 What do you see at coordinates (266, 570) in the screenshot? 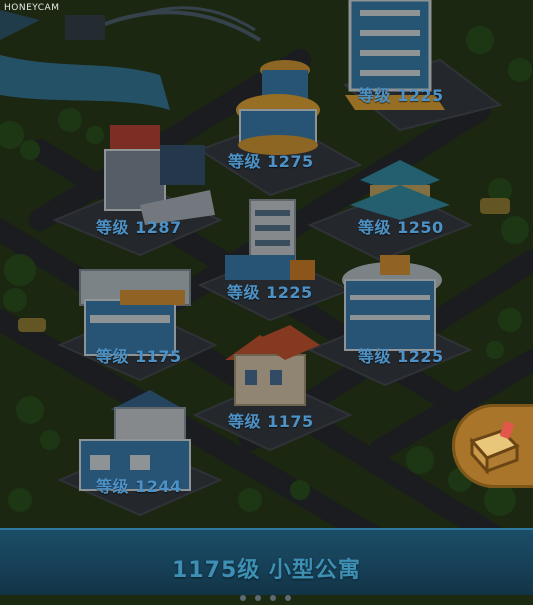
I see `selected-building-title: 1175级 小型公寓` at bounding box center [266, 570].